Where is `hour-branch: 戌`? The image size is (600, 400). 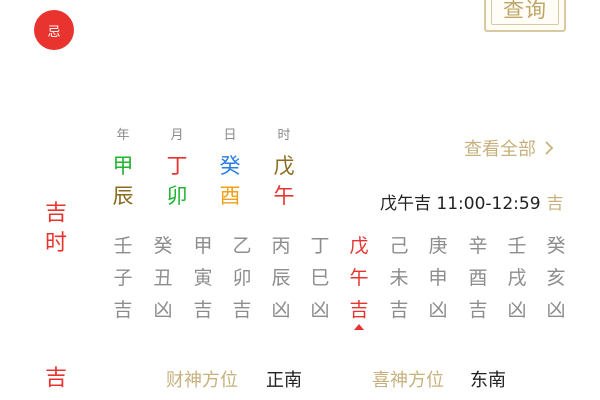
hour-branch: 戌 is located at coordinates (517, 278).